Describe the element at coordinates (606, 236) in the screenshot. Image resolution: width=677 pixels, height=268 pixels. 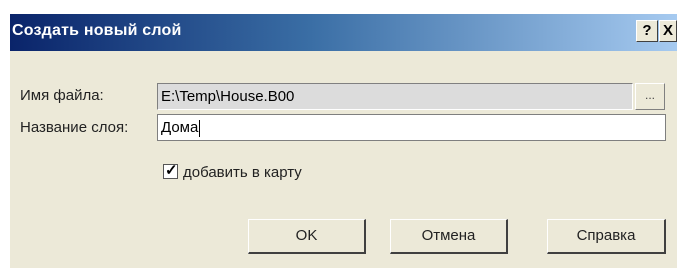
I see `help-button: Справка` at that location.